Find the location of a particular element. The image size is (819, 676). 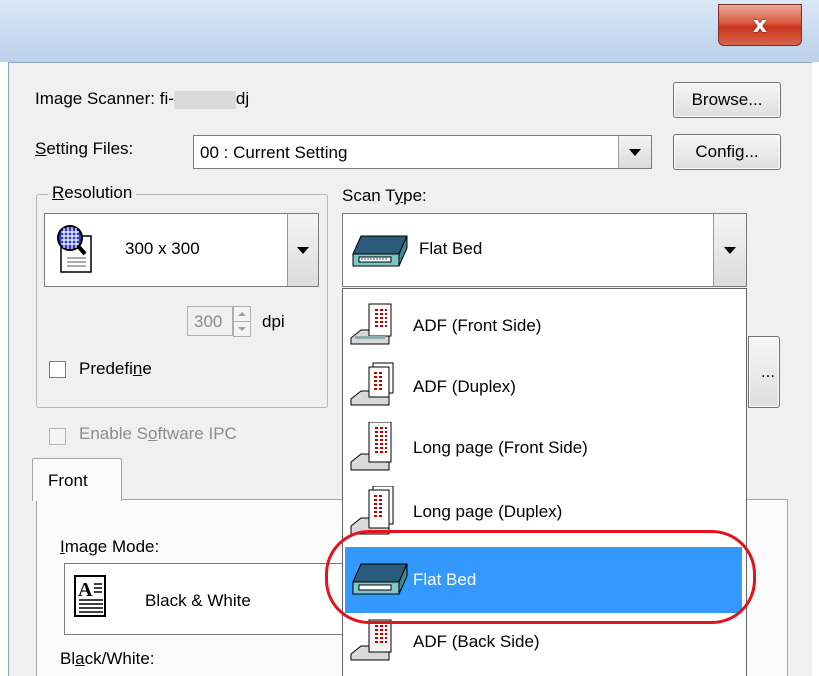

resolution-combo: 300 x 300 is located at coordinates (181, 250).